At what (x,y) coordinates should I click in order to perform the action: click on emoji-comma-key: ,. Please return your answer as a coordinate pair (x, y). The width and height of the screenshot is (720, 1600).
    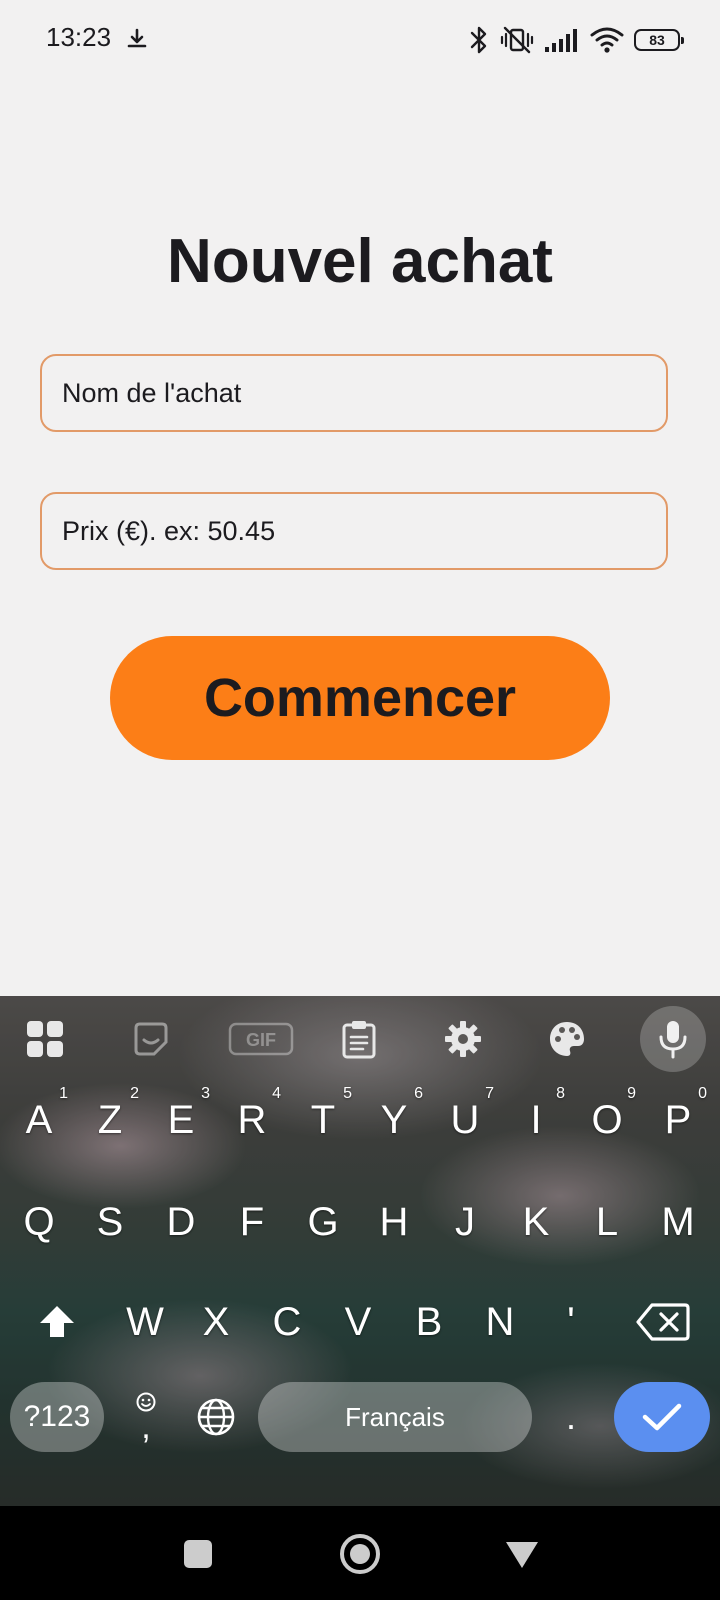
    Looking at the image, I should click on (146, 1416).